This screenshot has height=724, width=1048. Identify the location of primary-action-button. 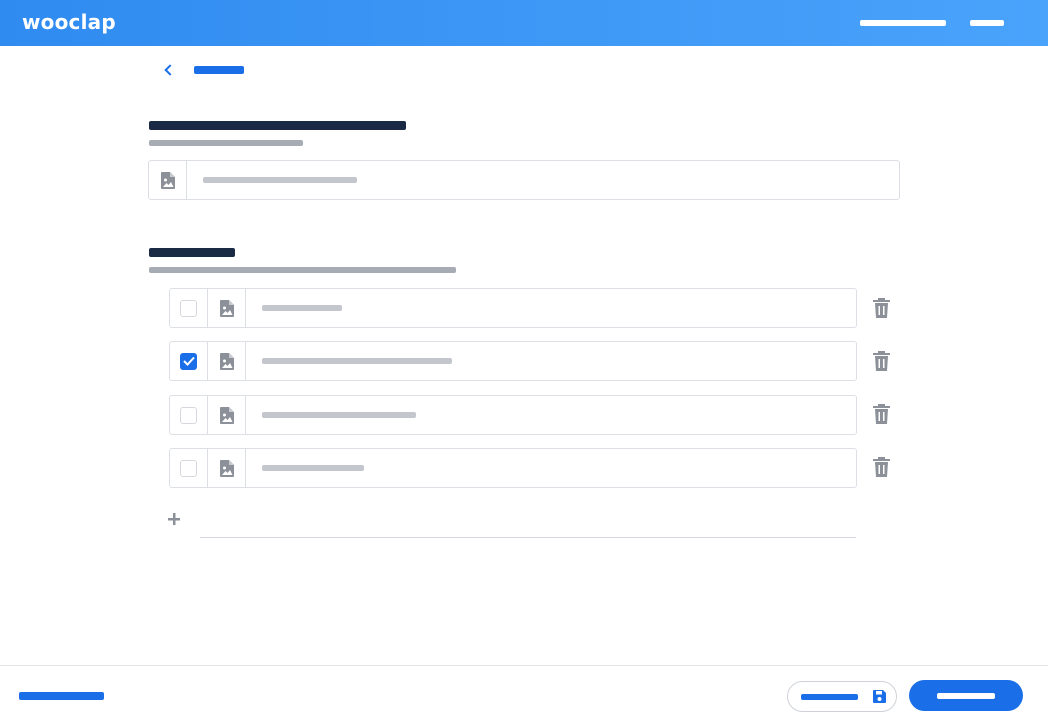
(966, 695).